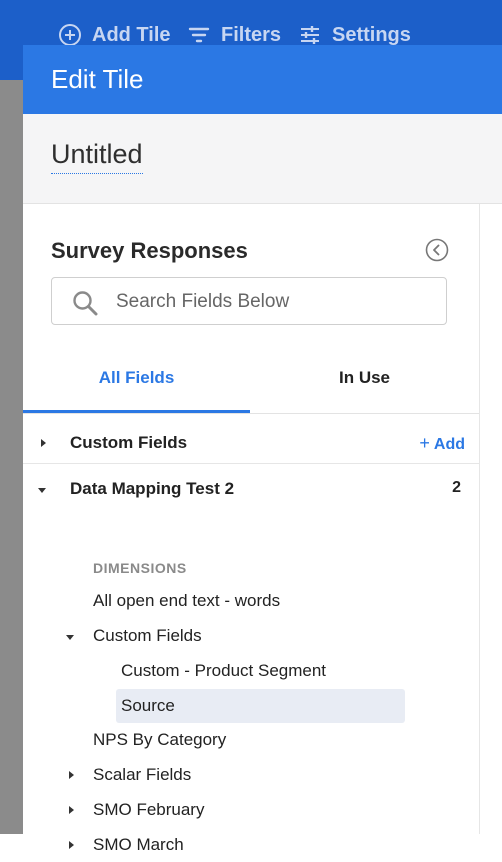 Image resolution: width=502 pixels, height=862 pixels. Describe the element at coordinates (310, 35) in the screenshot. I see `sliders-icon` at that location.